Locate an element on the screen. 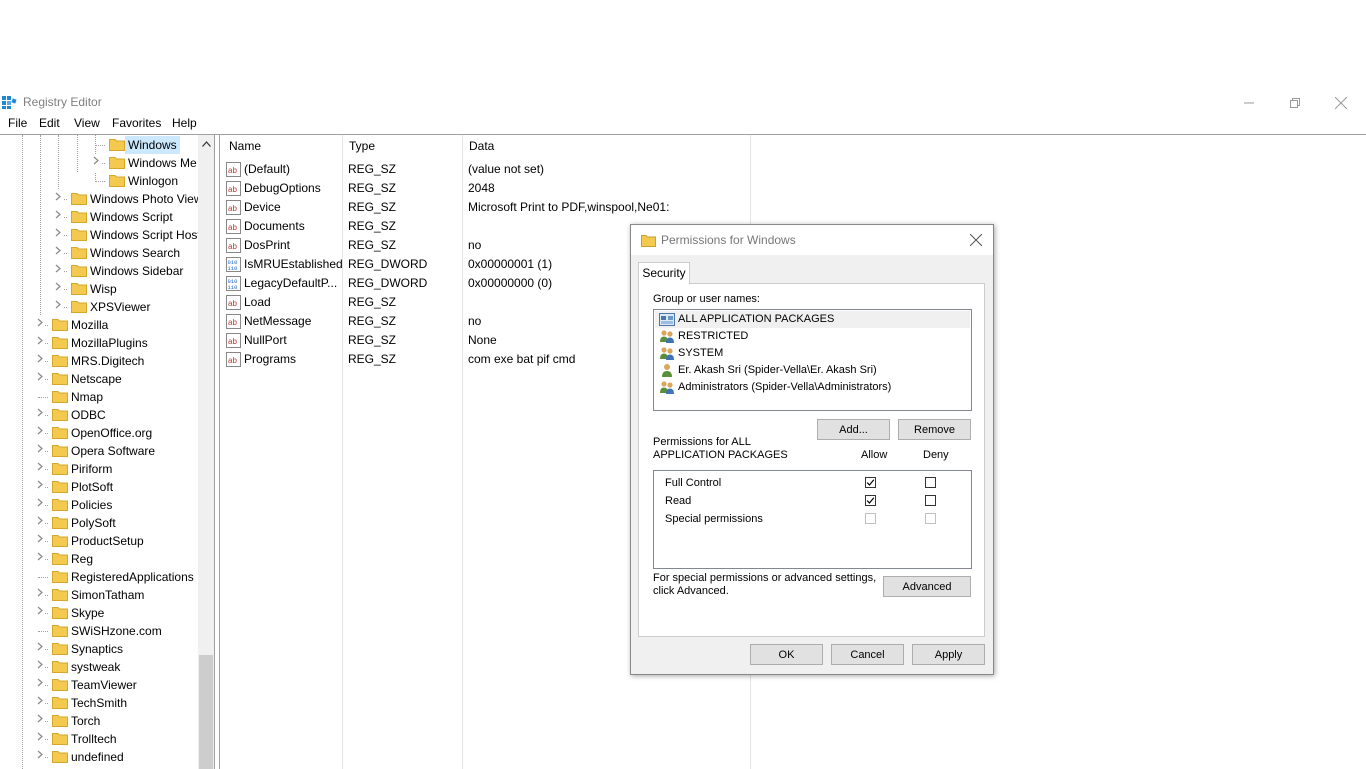 This screenshot has width=1366, height=769. menu-help: Help is located at coordinates (184, 123).